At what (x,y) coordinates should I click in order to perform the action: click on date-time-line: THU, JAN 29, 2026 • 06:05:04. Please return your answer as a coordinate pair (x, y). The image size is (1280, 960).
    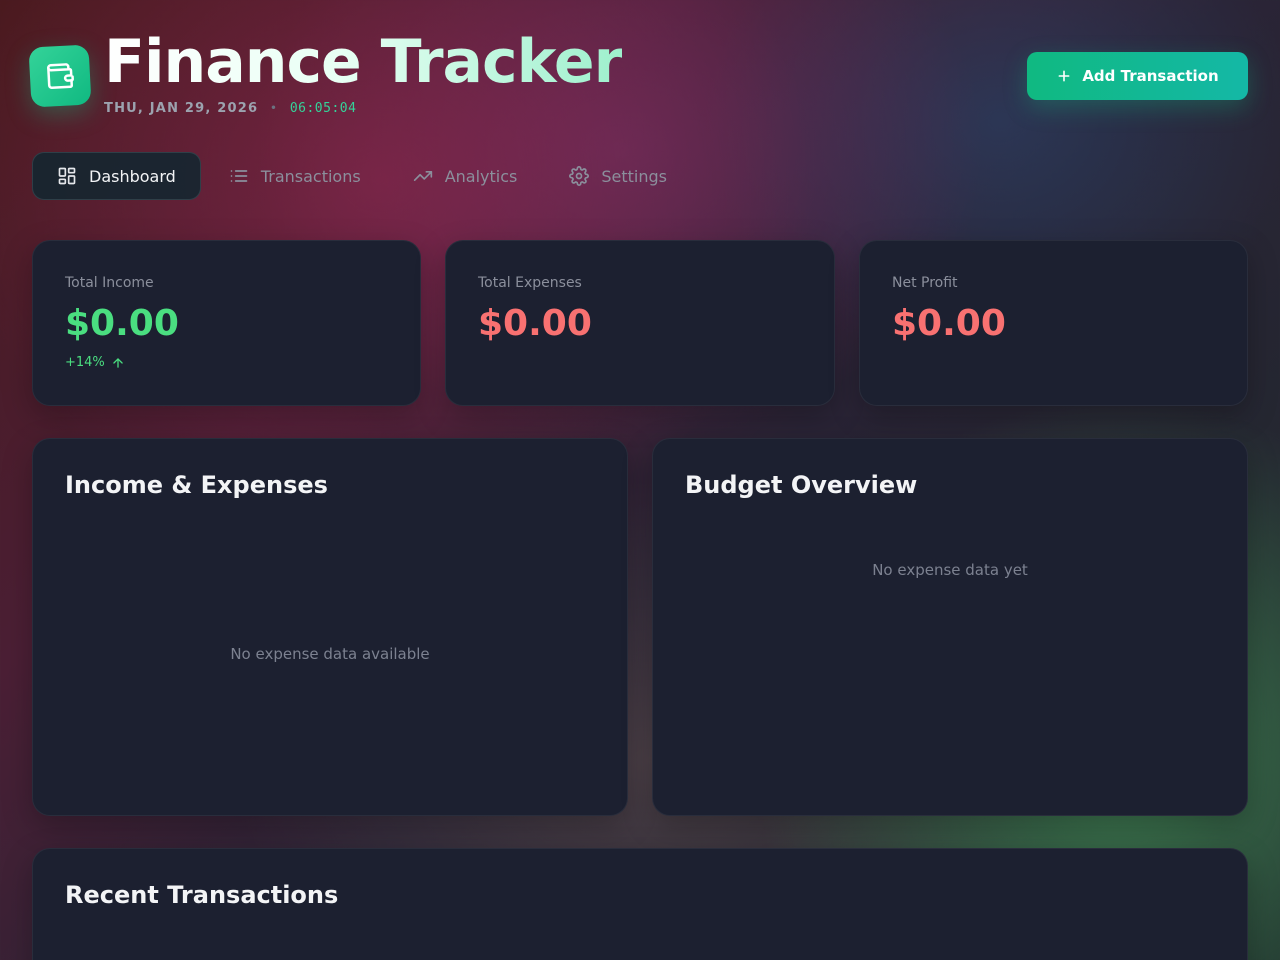
    Looking at the image, I should click on (230, 108).